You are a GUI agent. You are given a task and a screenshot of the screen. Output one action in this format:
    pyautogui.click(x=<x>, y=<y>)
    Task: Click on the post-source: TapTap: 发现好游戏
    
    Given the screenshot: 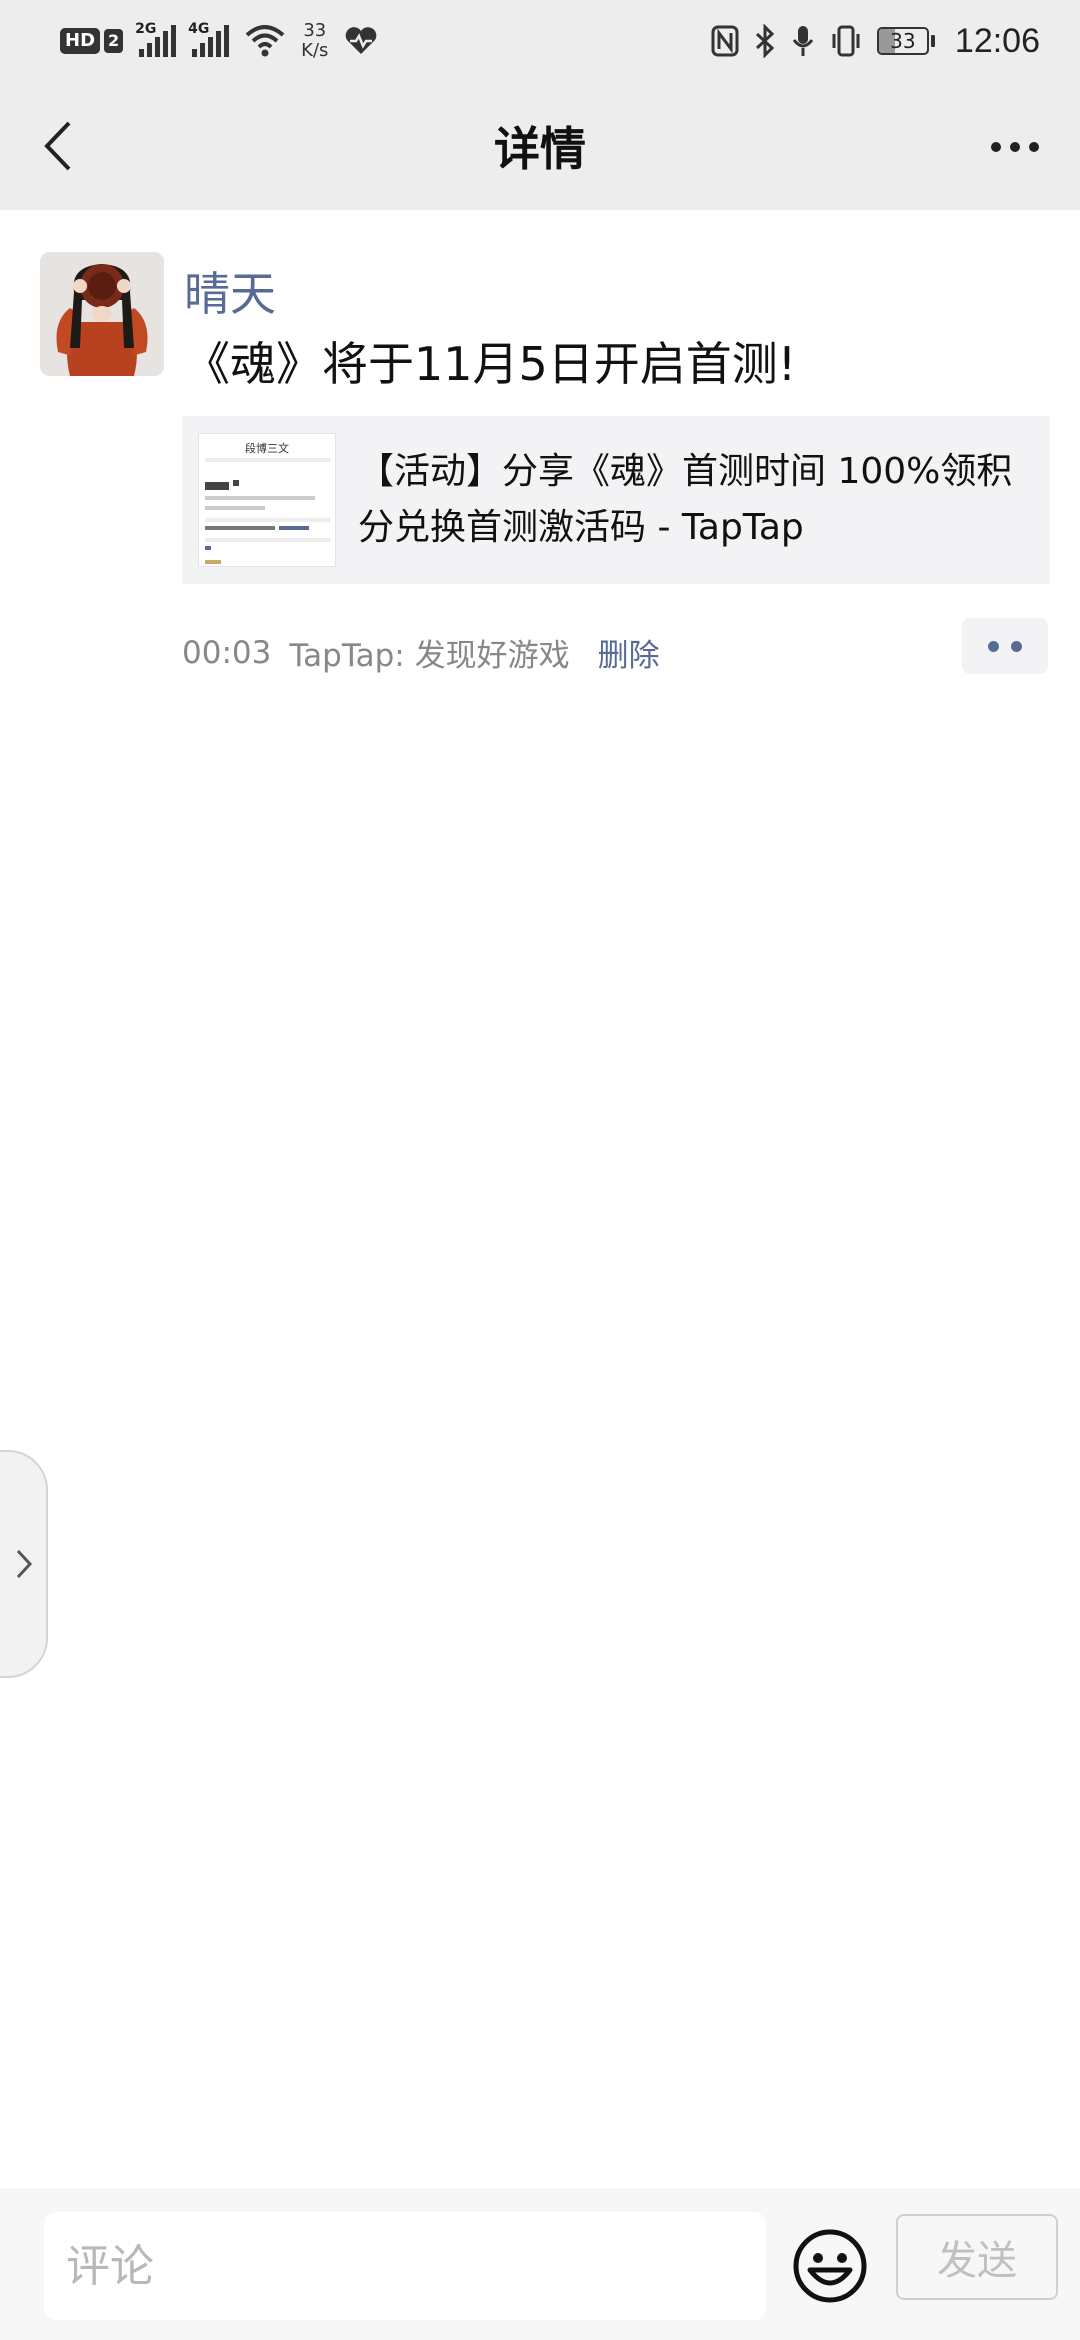 What is the action you would take?
    pyautogui.click(x=429, y=652)
    